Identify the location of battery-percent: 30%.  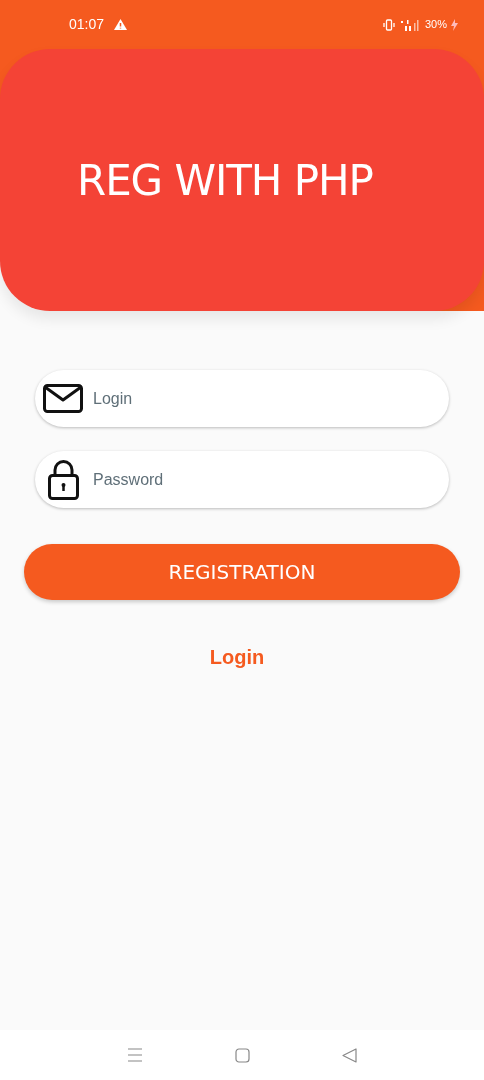
(435, 25).